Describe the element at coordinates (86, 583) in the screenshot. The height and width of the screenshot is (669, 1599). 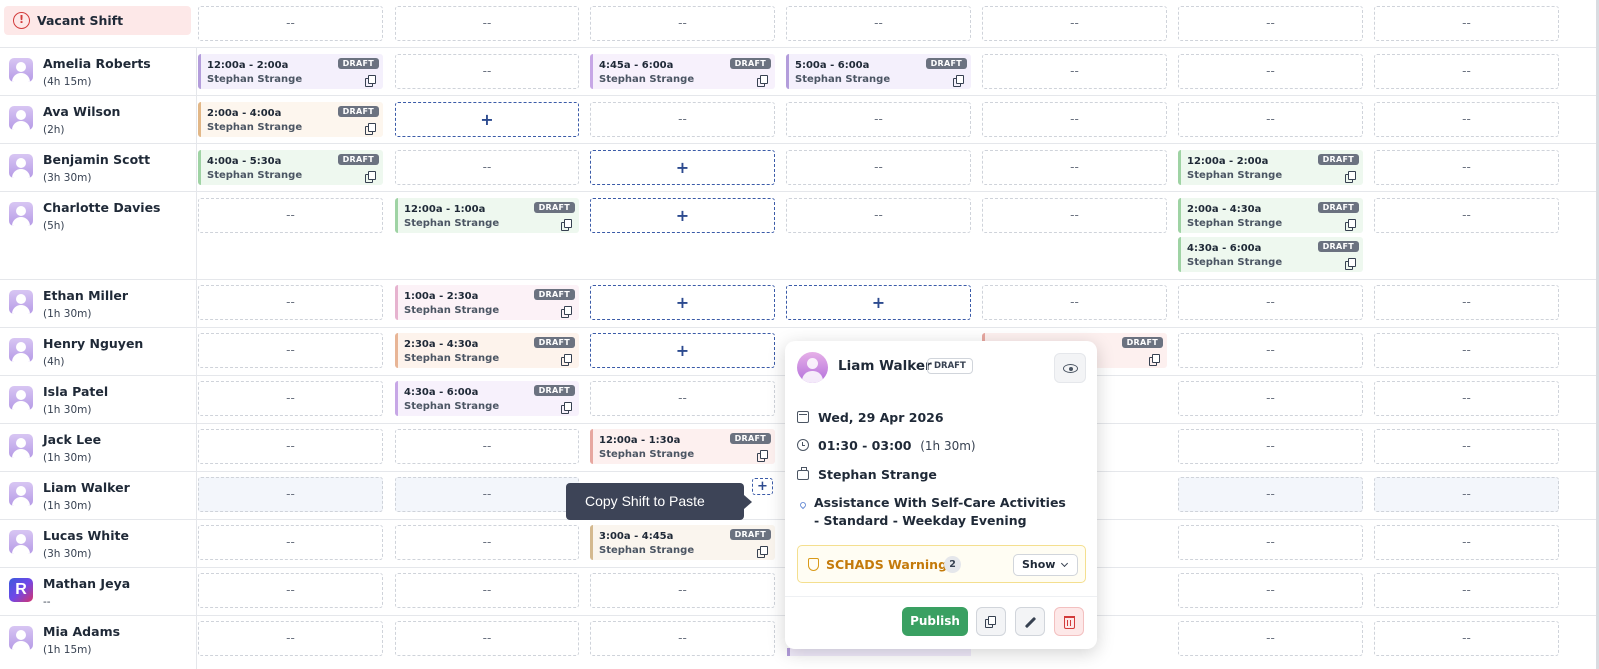
I see `employee-name: Mathan Jeya` at that location.